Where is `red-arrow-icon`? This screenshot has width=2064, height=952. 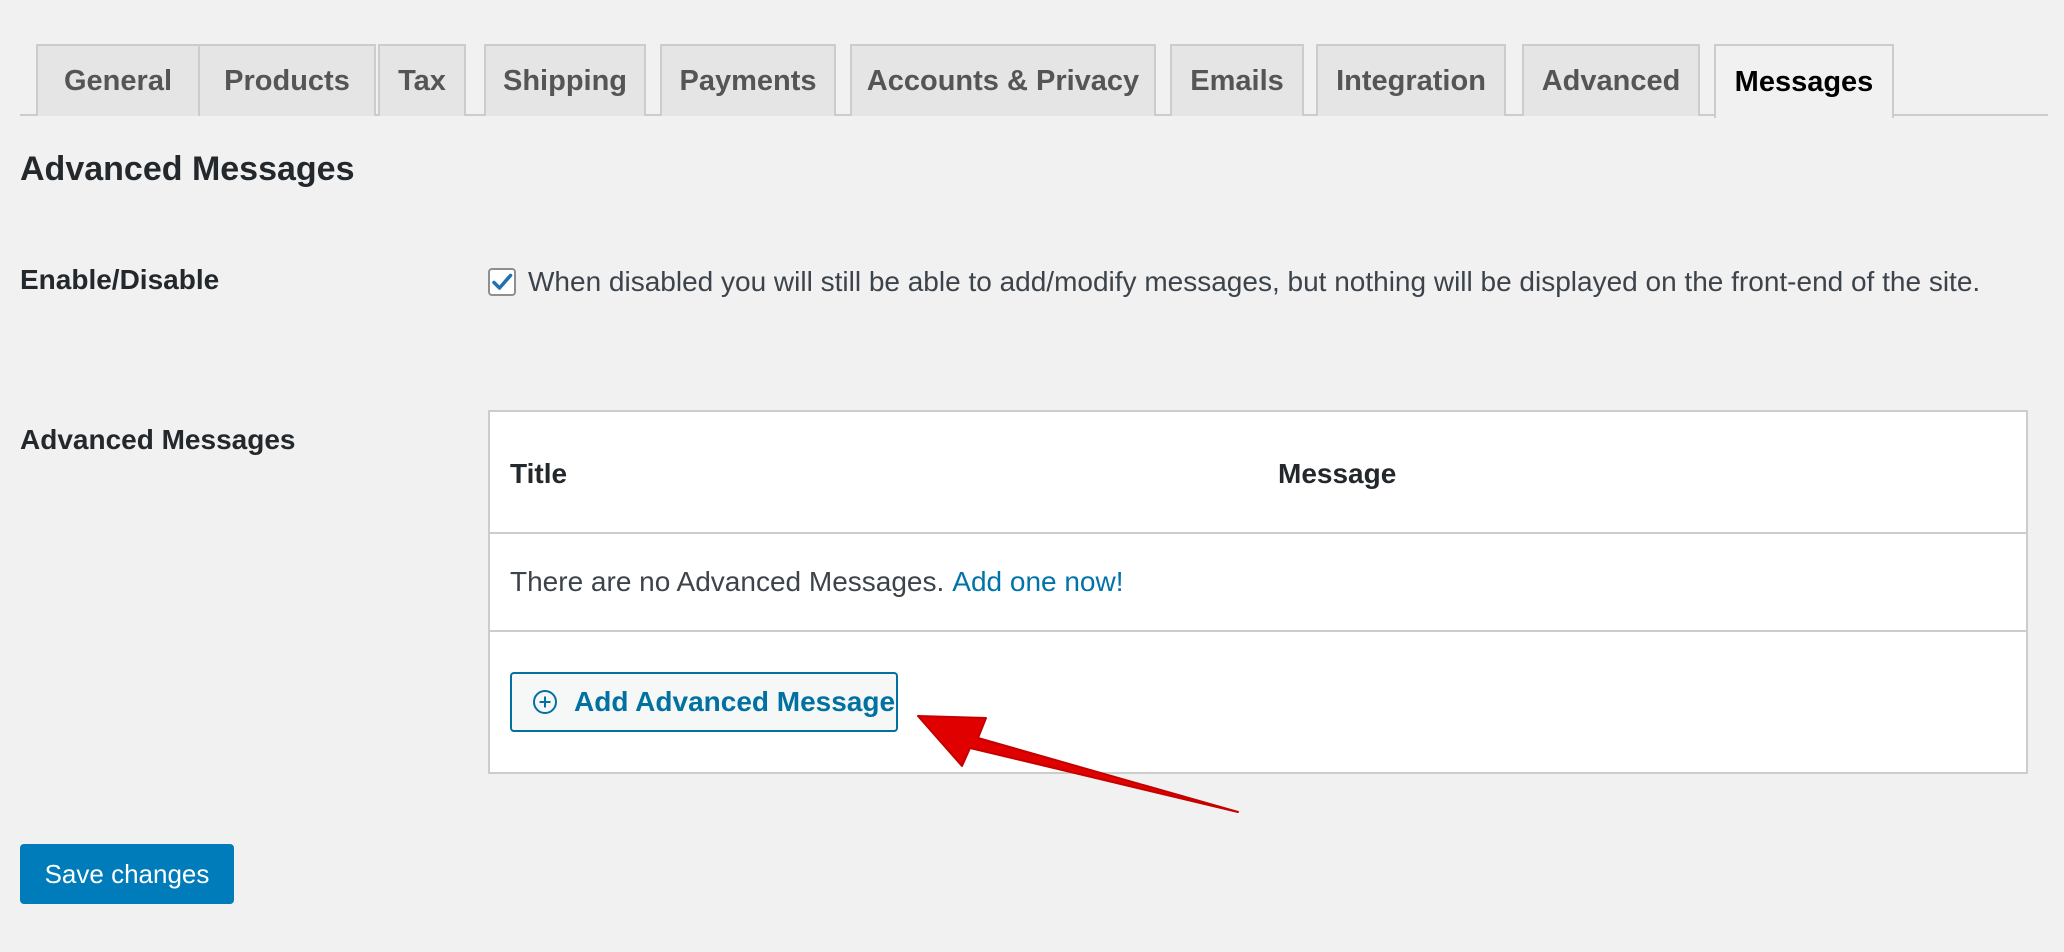 red-arrow-icon is located at coordinates (1078, 764).